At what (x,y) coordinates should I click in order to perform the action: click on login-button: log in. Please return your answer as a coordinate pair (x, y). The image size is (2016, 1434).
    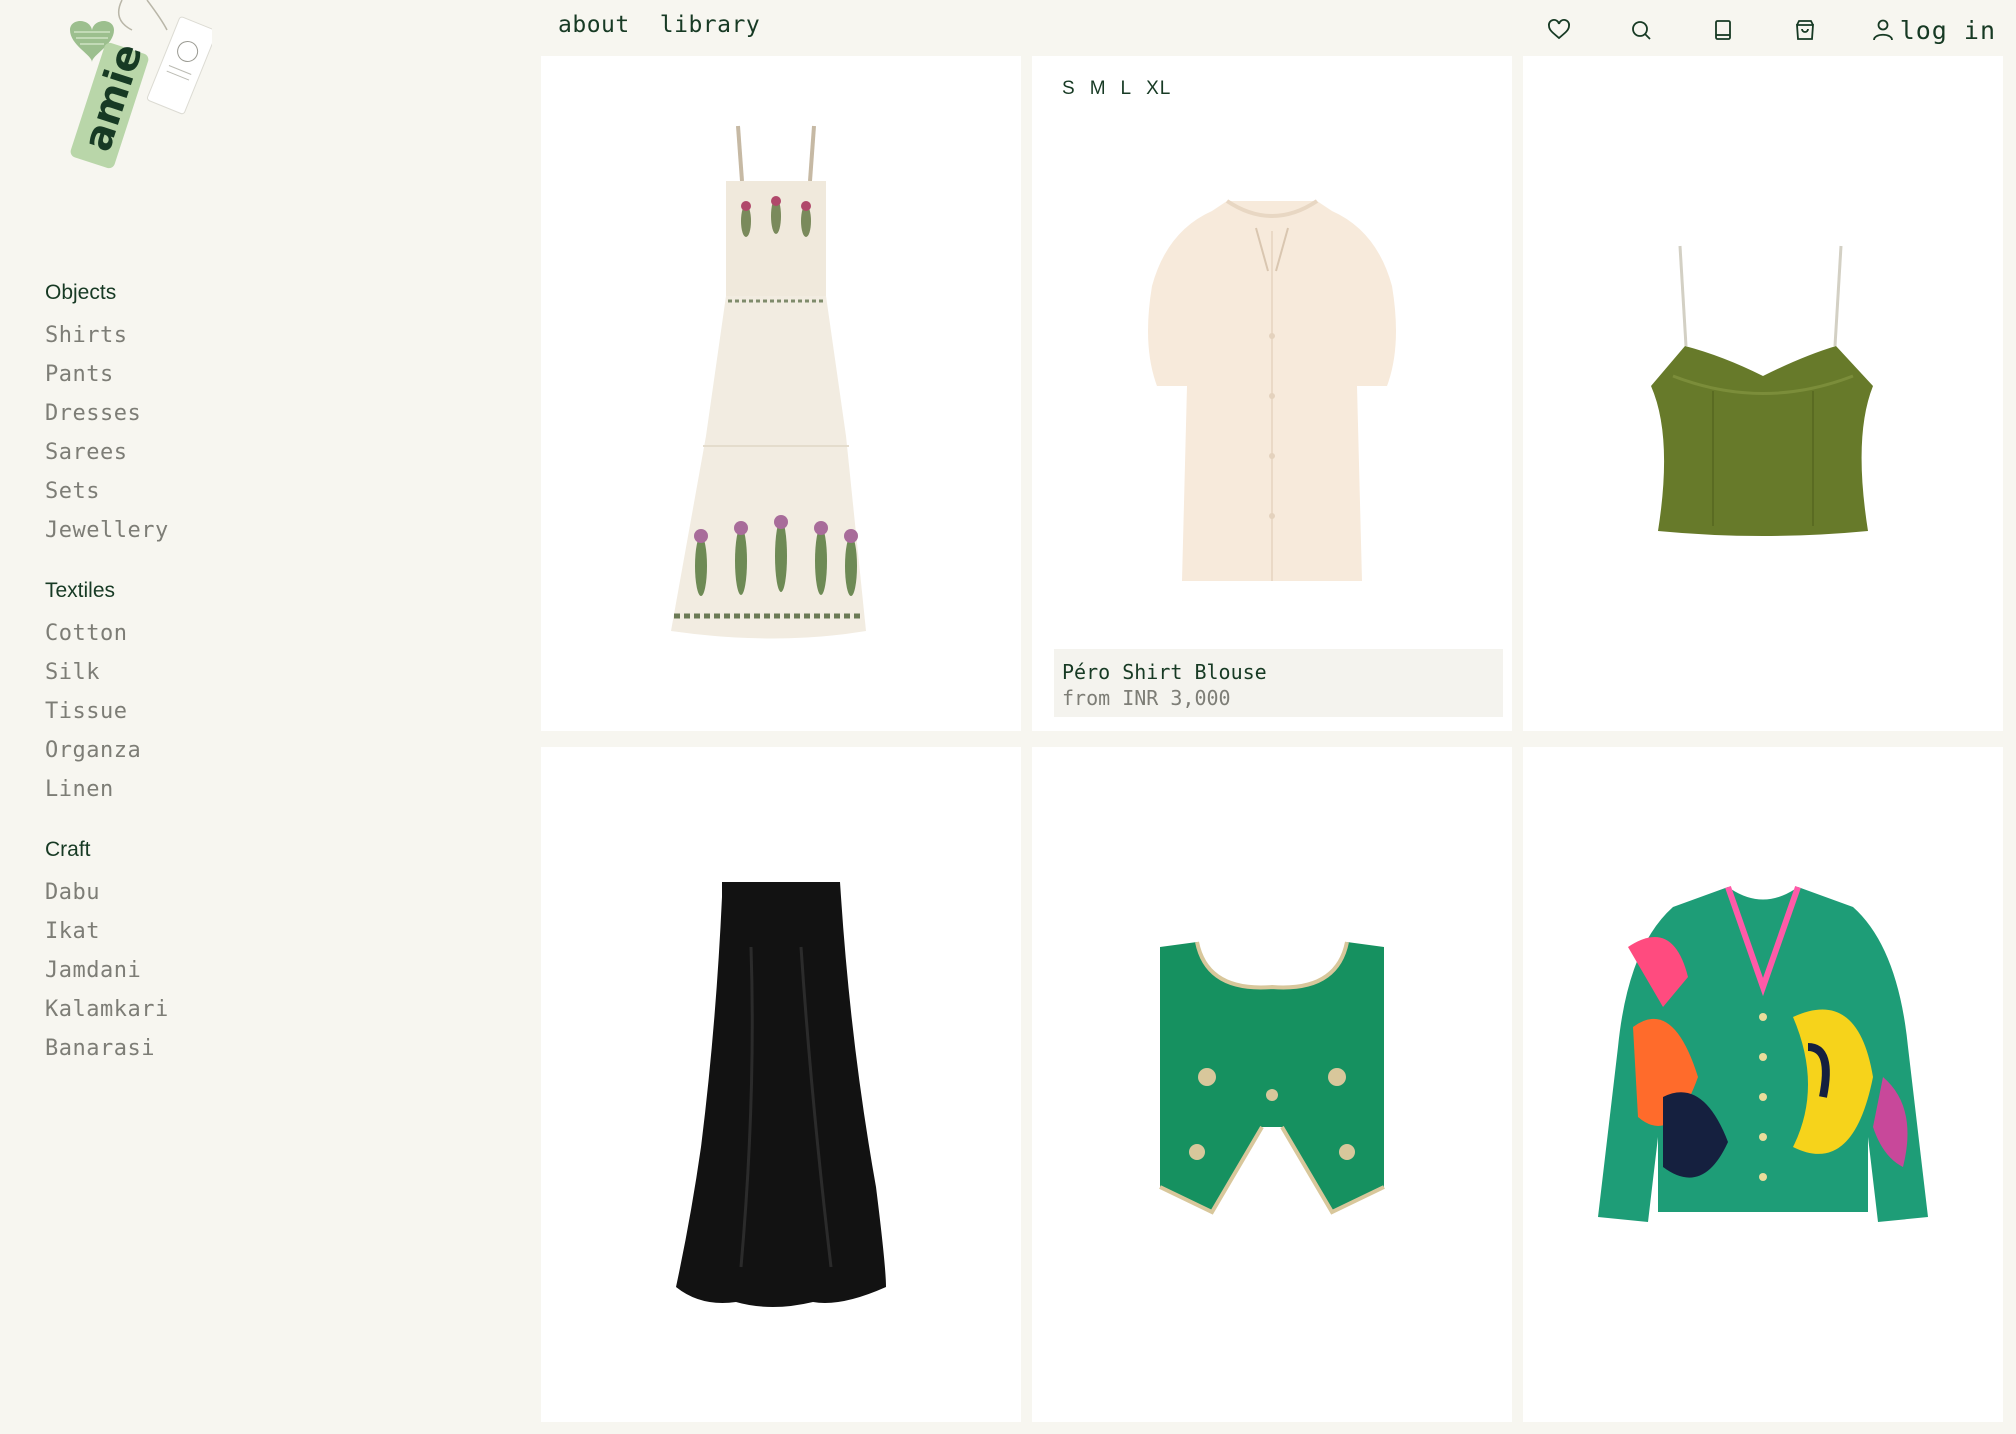
    Looking at the image, I should click on (1934, 30).